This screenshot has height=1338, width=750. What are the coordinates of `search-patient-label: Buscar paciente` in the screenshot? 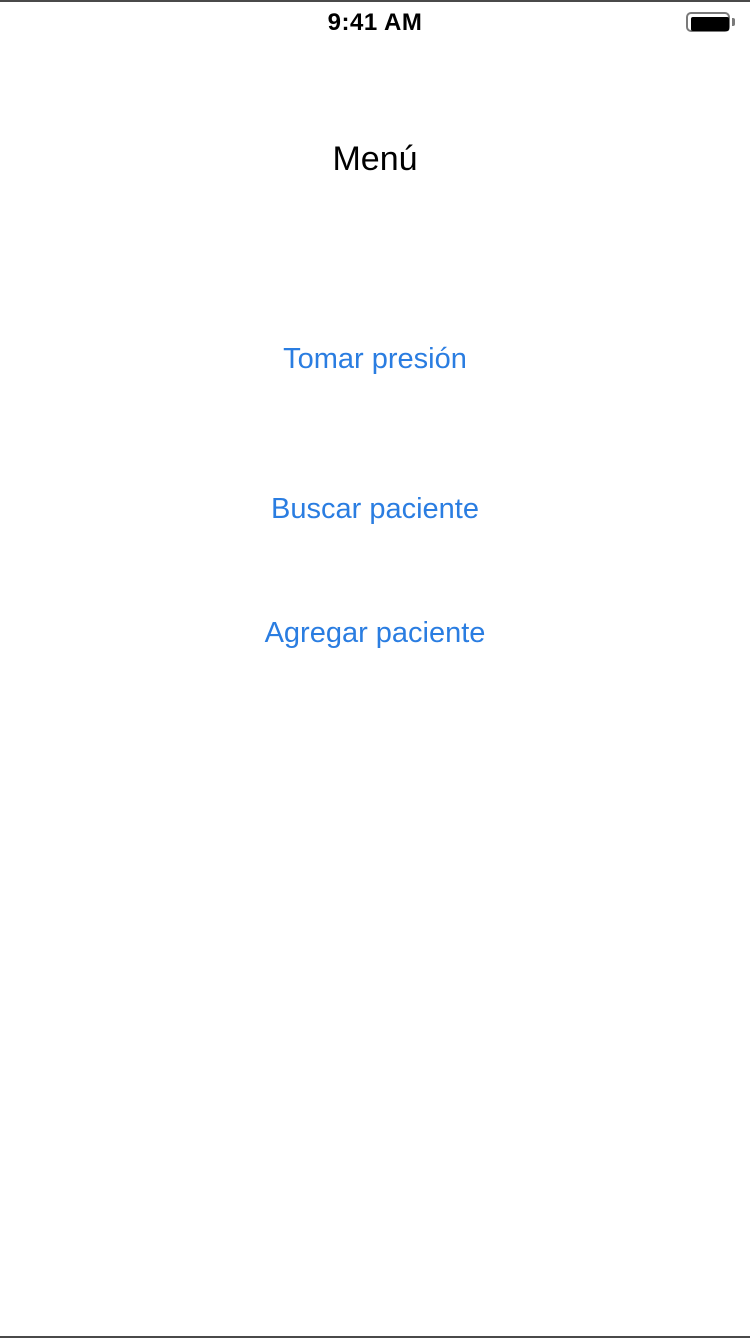 It's located at (375, 509).